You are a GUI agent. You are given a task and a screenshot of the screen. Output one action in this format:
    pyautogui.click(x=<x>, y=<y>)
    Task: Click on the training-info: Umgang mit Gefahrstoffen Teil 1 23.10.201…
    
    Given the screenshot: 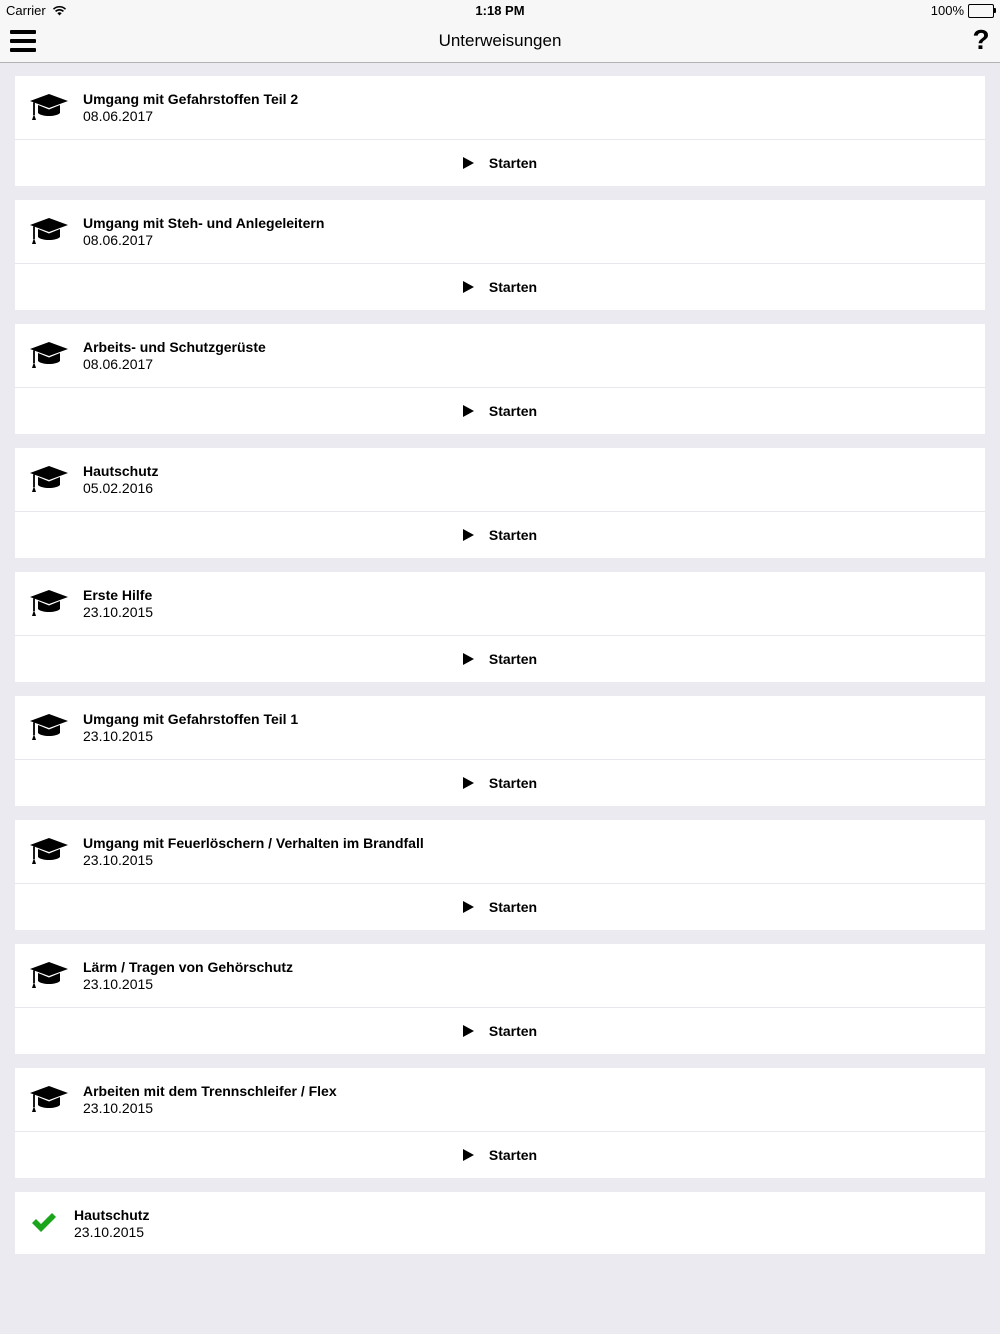 What is the action you would take?
    pyautogui.click(x=500, y=728)
    